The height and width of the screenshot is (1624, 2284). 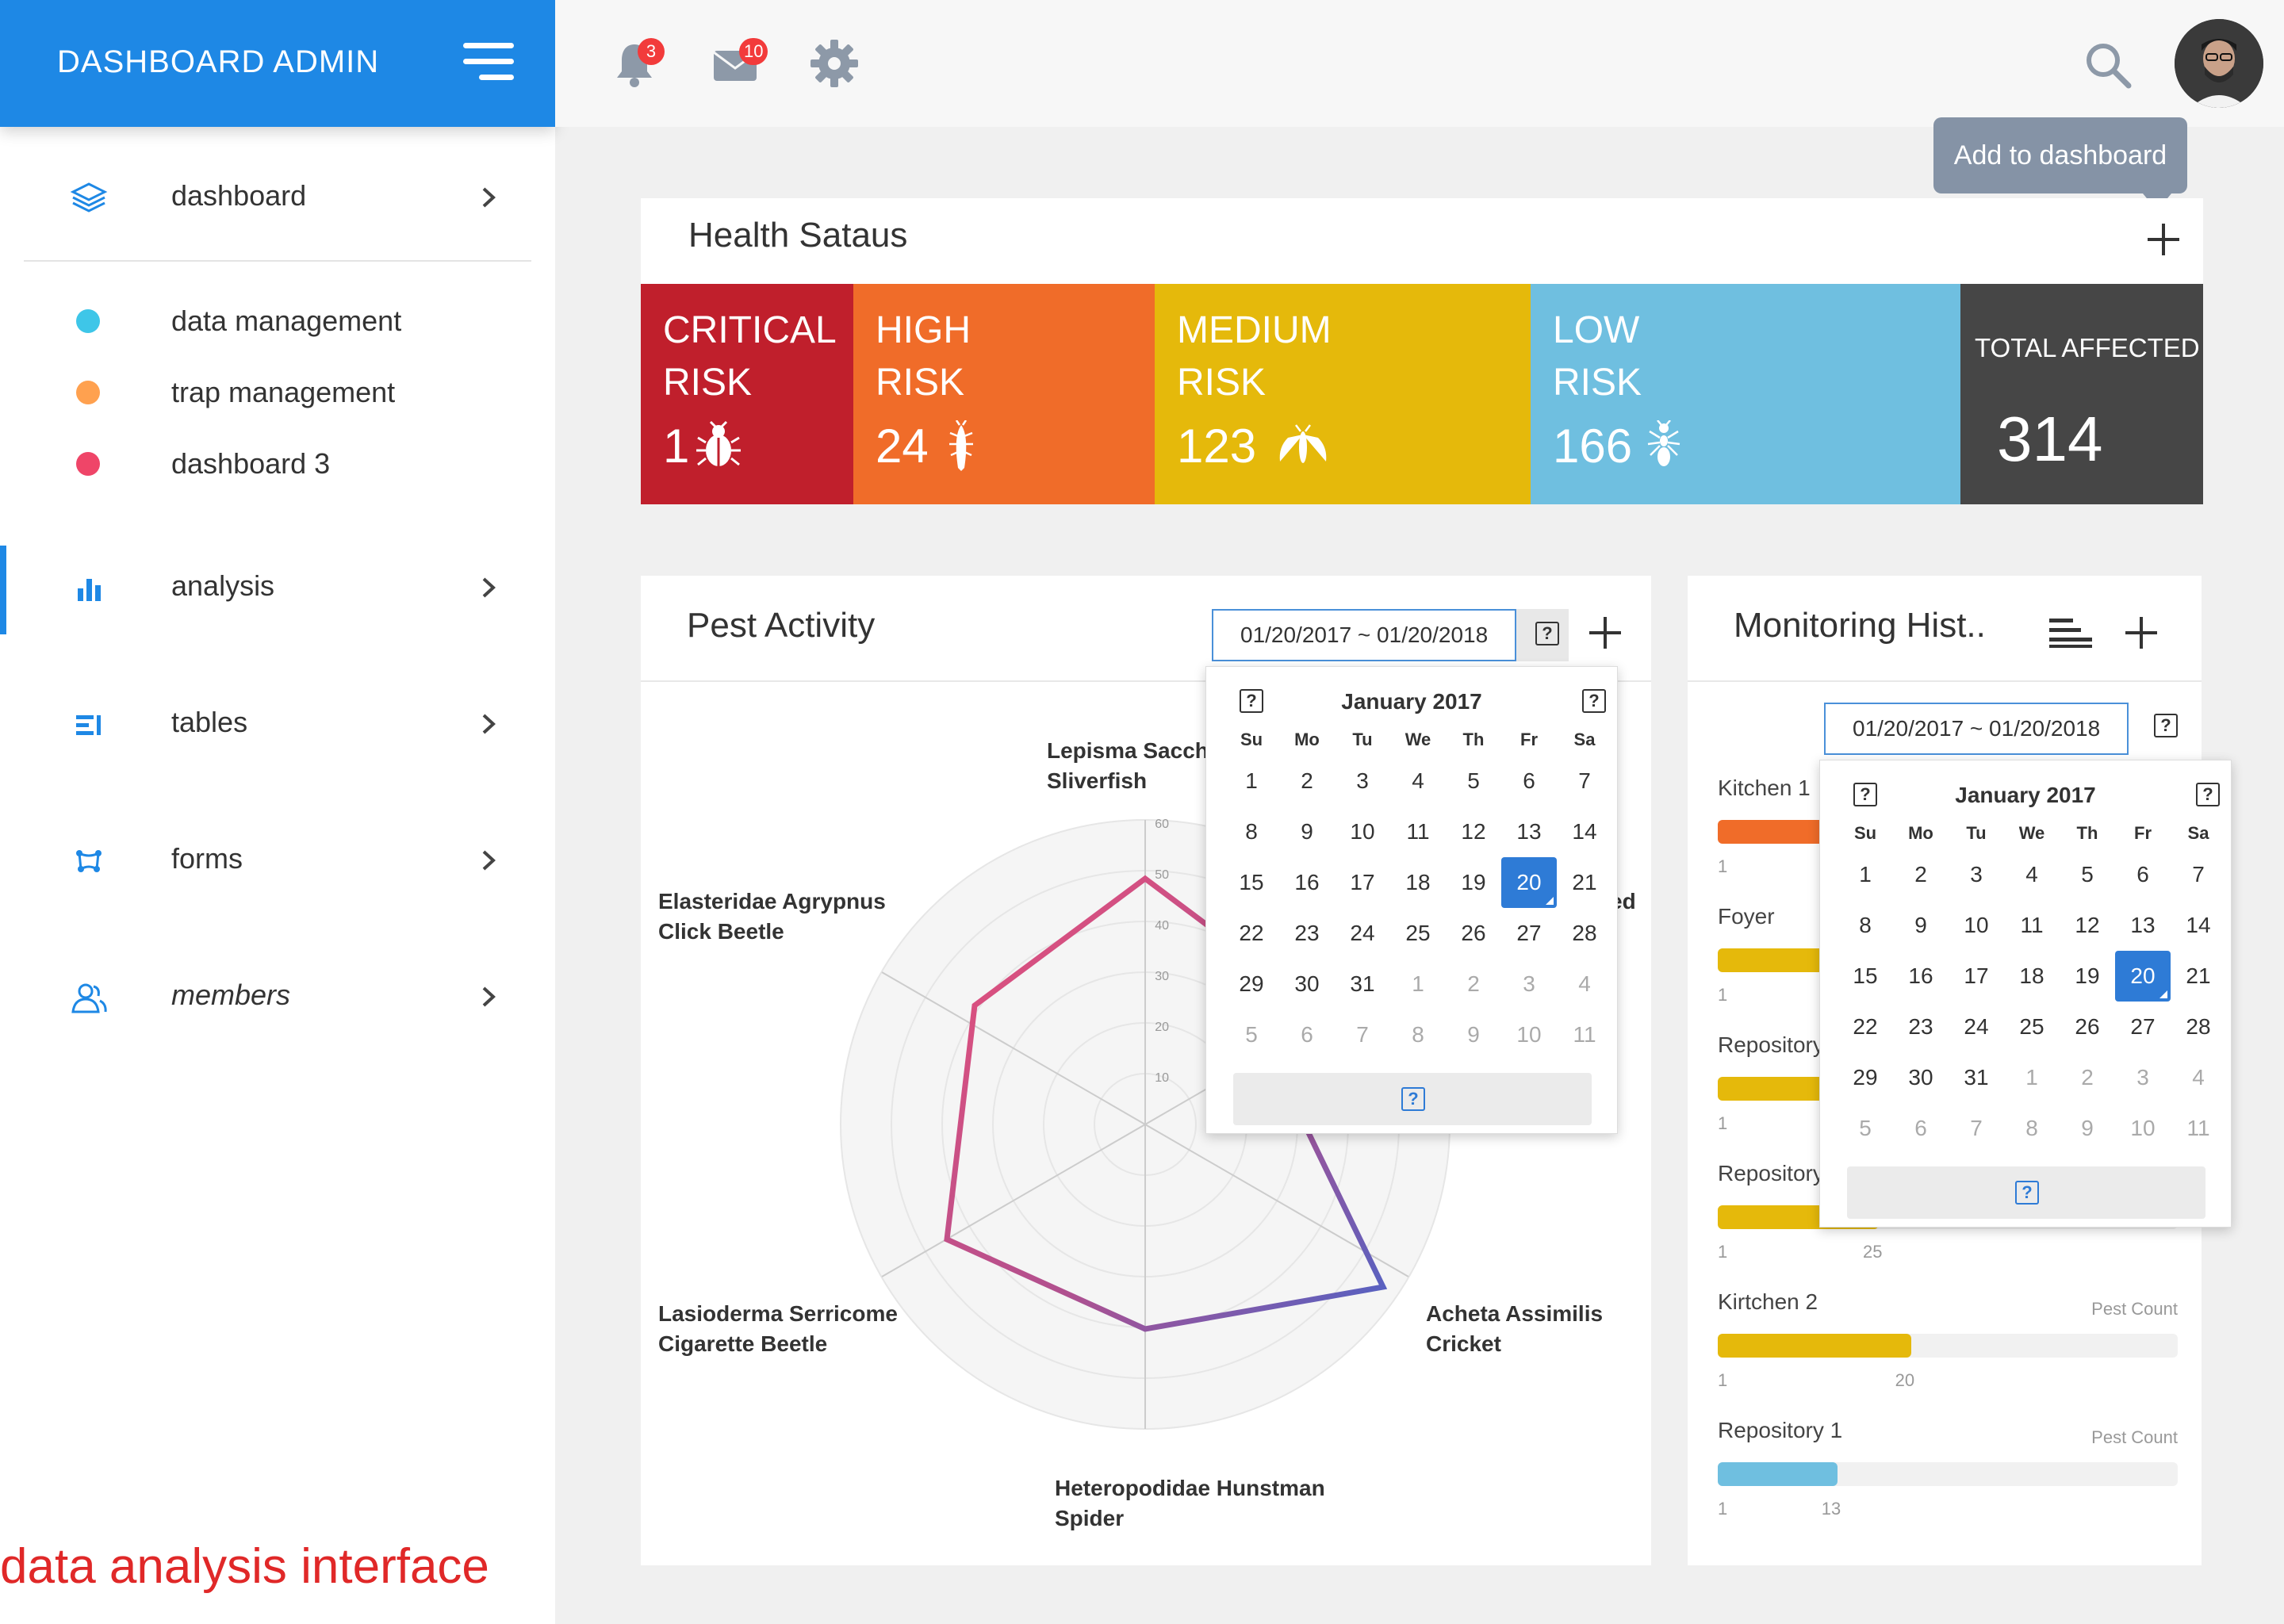 I want to click on total-affected-card: TOTAL AFFECTED 314, so click(x=2081, y=394).